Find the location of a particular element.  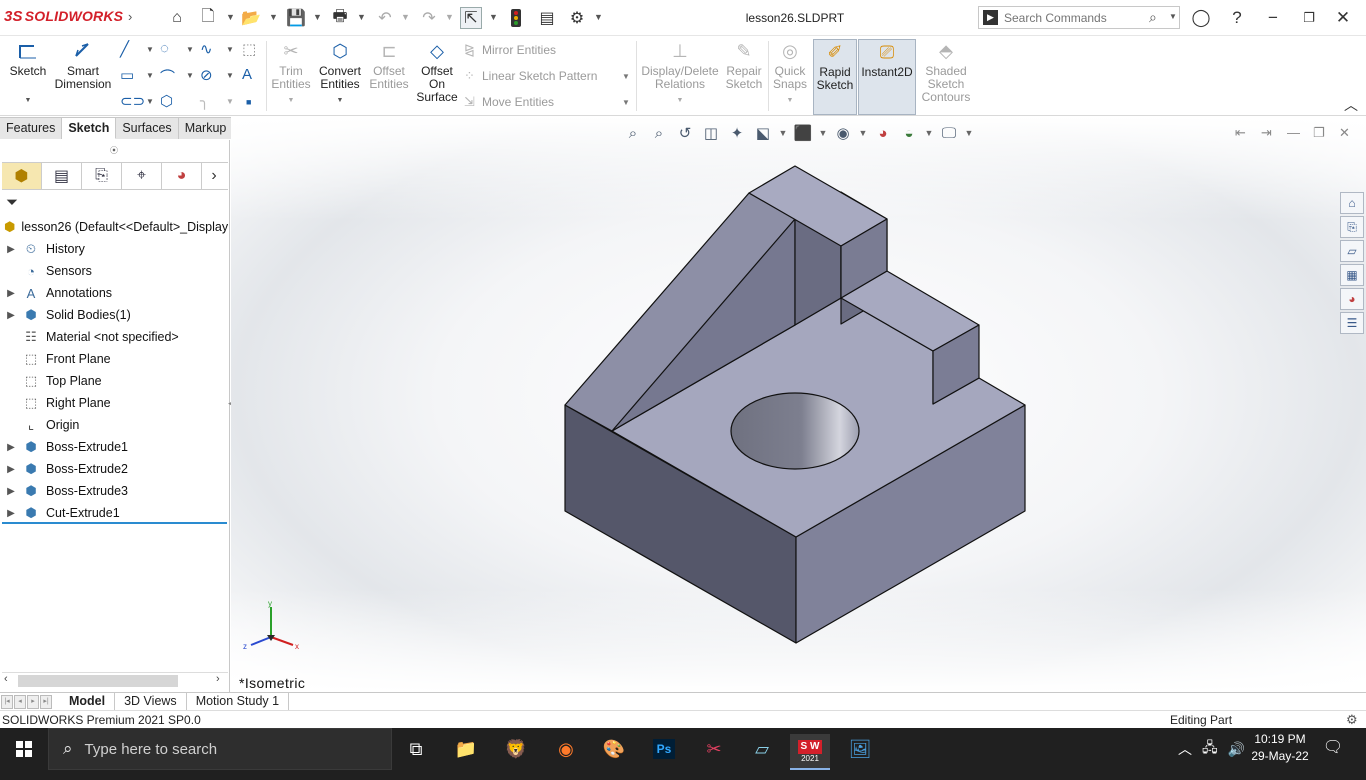

tree-item-cut-extrude1: ▶ ⬢ Cut-Extrude1 is located at coordinates (114, 513).